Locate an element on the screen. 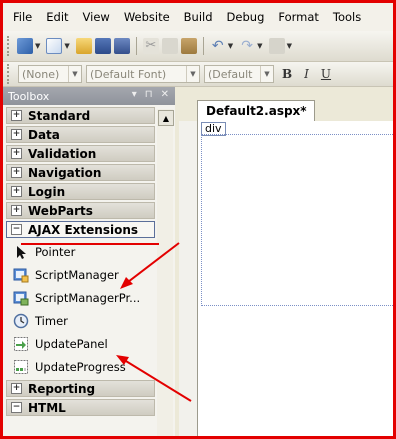 Image resolution: width=396 pixels, height=439 pixels. script-manager-proxy-icon is located at coordinates (21, 298).